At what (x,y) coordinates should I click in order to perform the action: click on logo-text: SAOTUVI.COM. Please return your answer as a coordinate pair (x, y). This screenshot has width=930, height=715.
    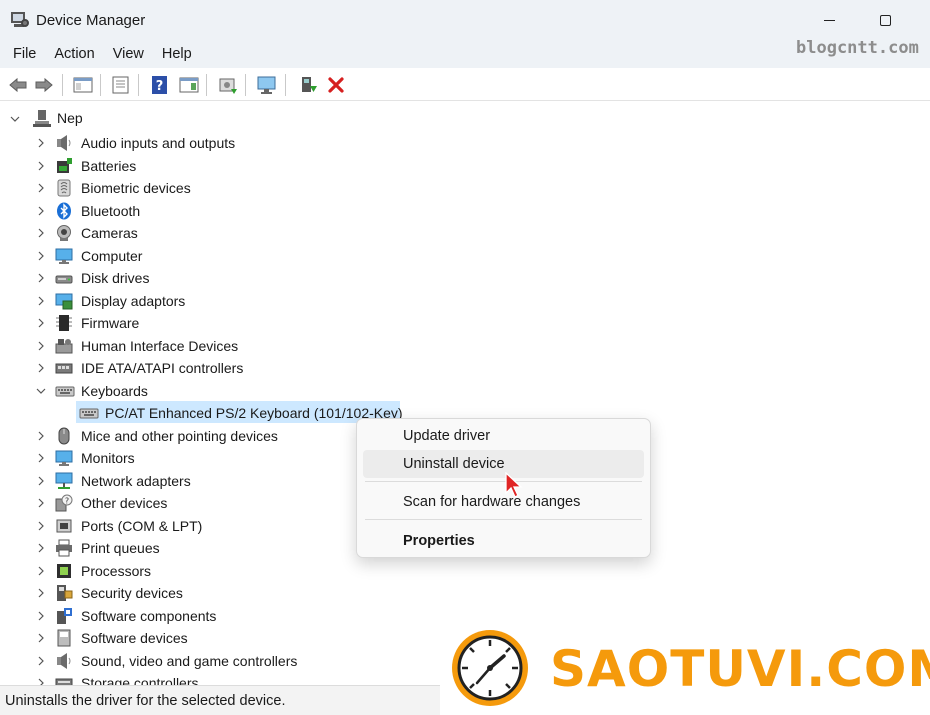
    Looking at the image, I should click on (740, 669).